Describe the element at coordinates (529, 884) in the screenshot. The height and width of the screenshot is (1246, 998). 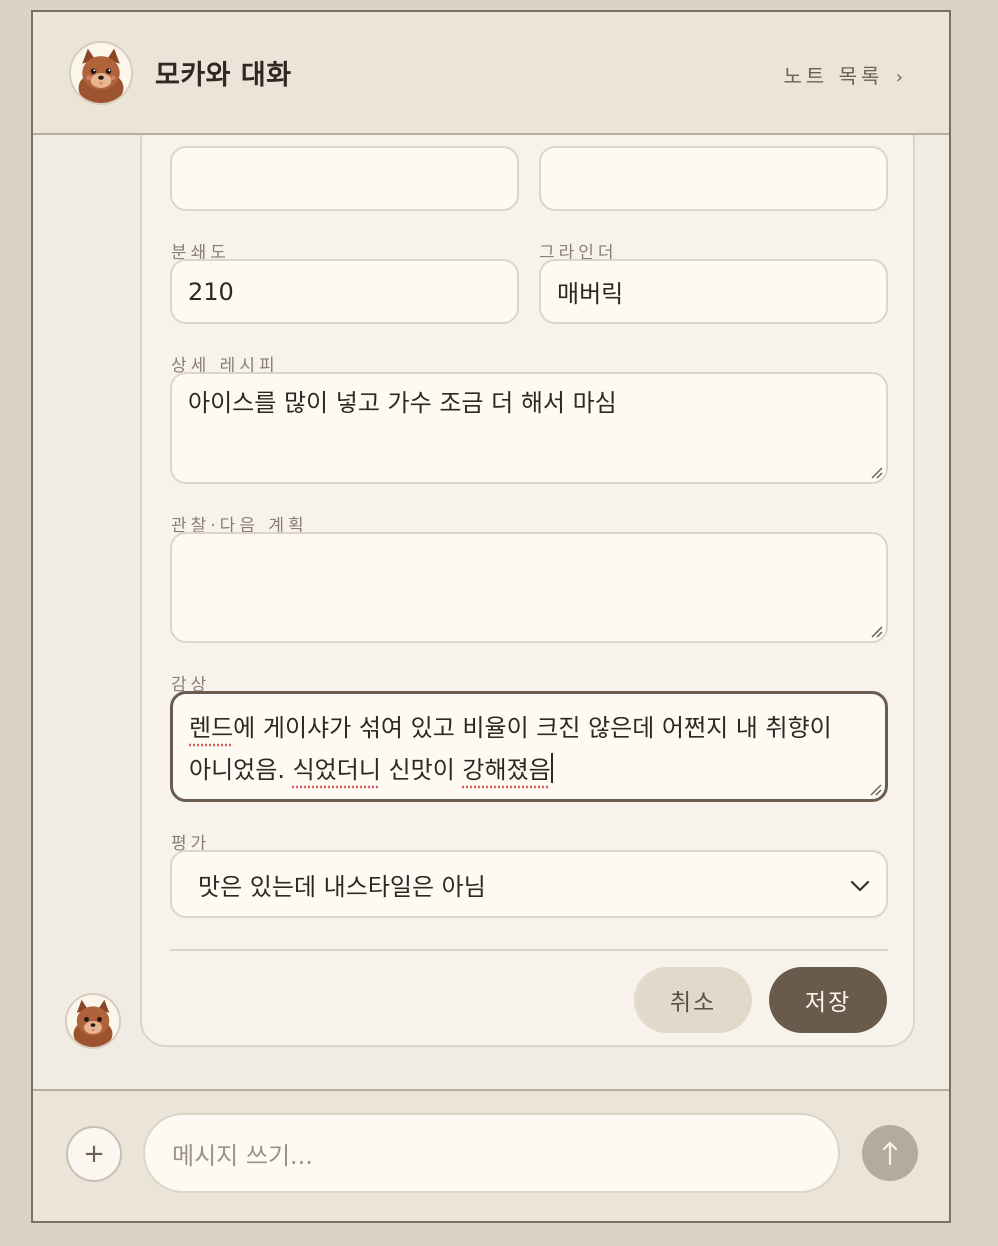
I see `rating-select: 맛은 있는데 내스타일은 아님` at that location.